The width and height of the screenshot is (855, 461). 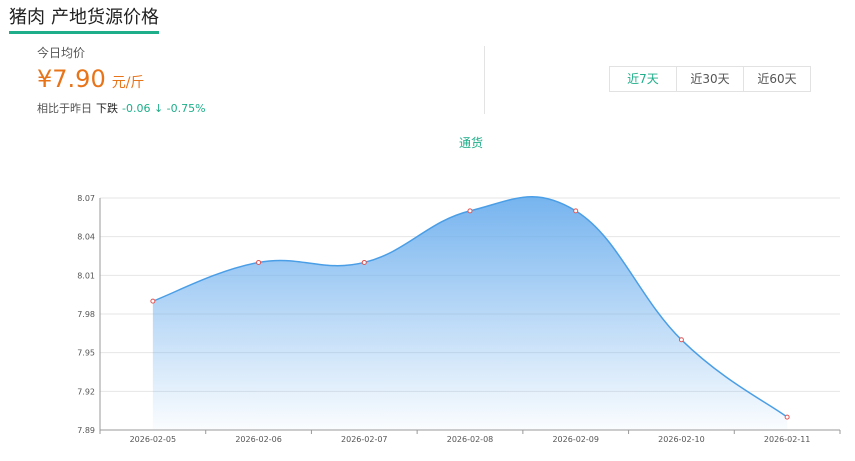 What do you see at coordinates (86, 391) in the screenshot?
I see `y-tick-label: 7.92` at bounding box center [86, 391].